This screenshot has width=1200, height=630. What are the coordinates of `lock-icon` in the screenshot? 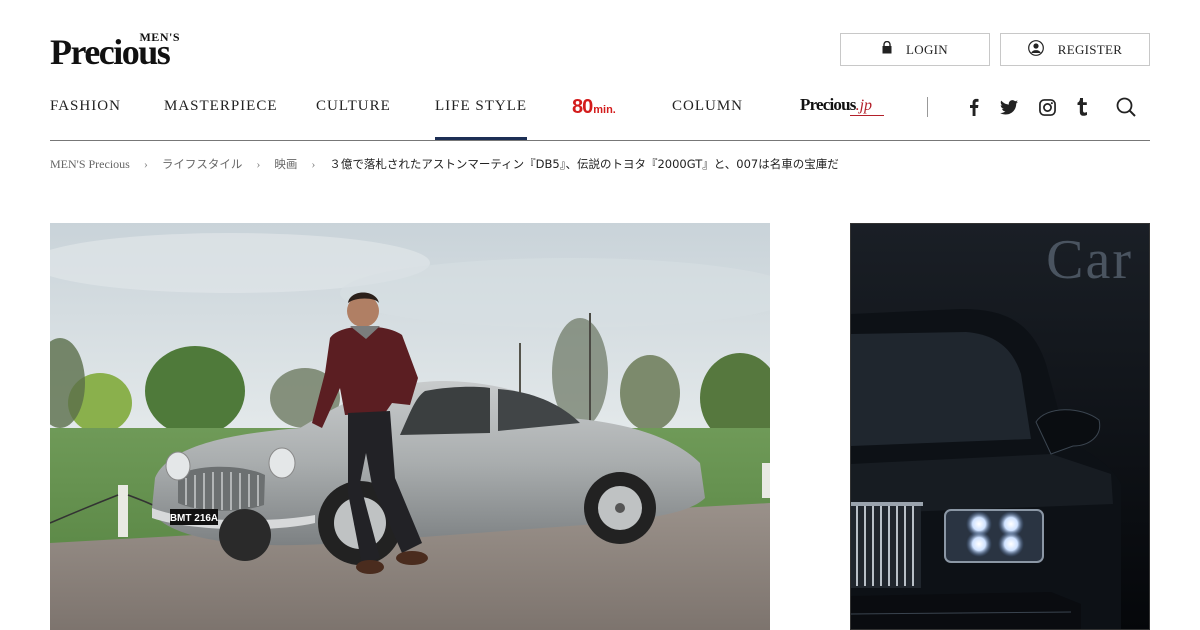 It's located at (887, 49).